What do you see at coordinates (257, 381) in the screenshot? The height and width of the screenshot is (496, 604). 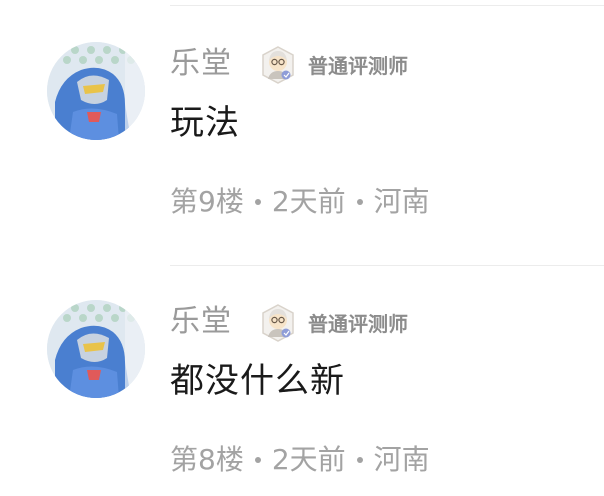 I see `comment-text: 都没什么新` at bounding box center [257, 381].